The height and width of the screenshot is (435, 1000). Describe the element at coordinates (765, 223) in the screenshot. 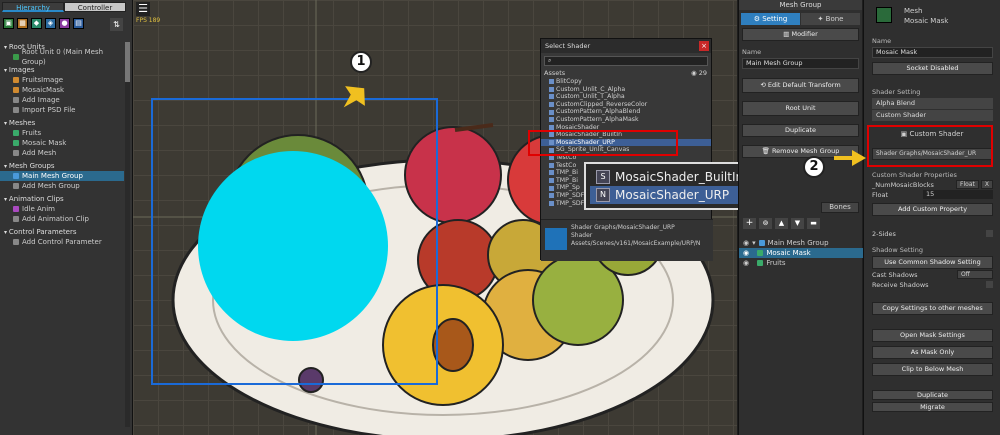

I see `link-icon: ⊚` at that location.